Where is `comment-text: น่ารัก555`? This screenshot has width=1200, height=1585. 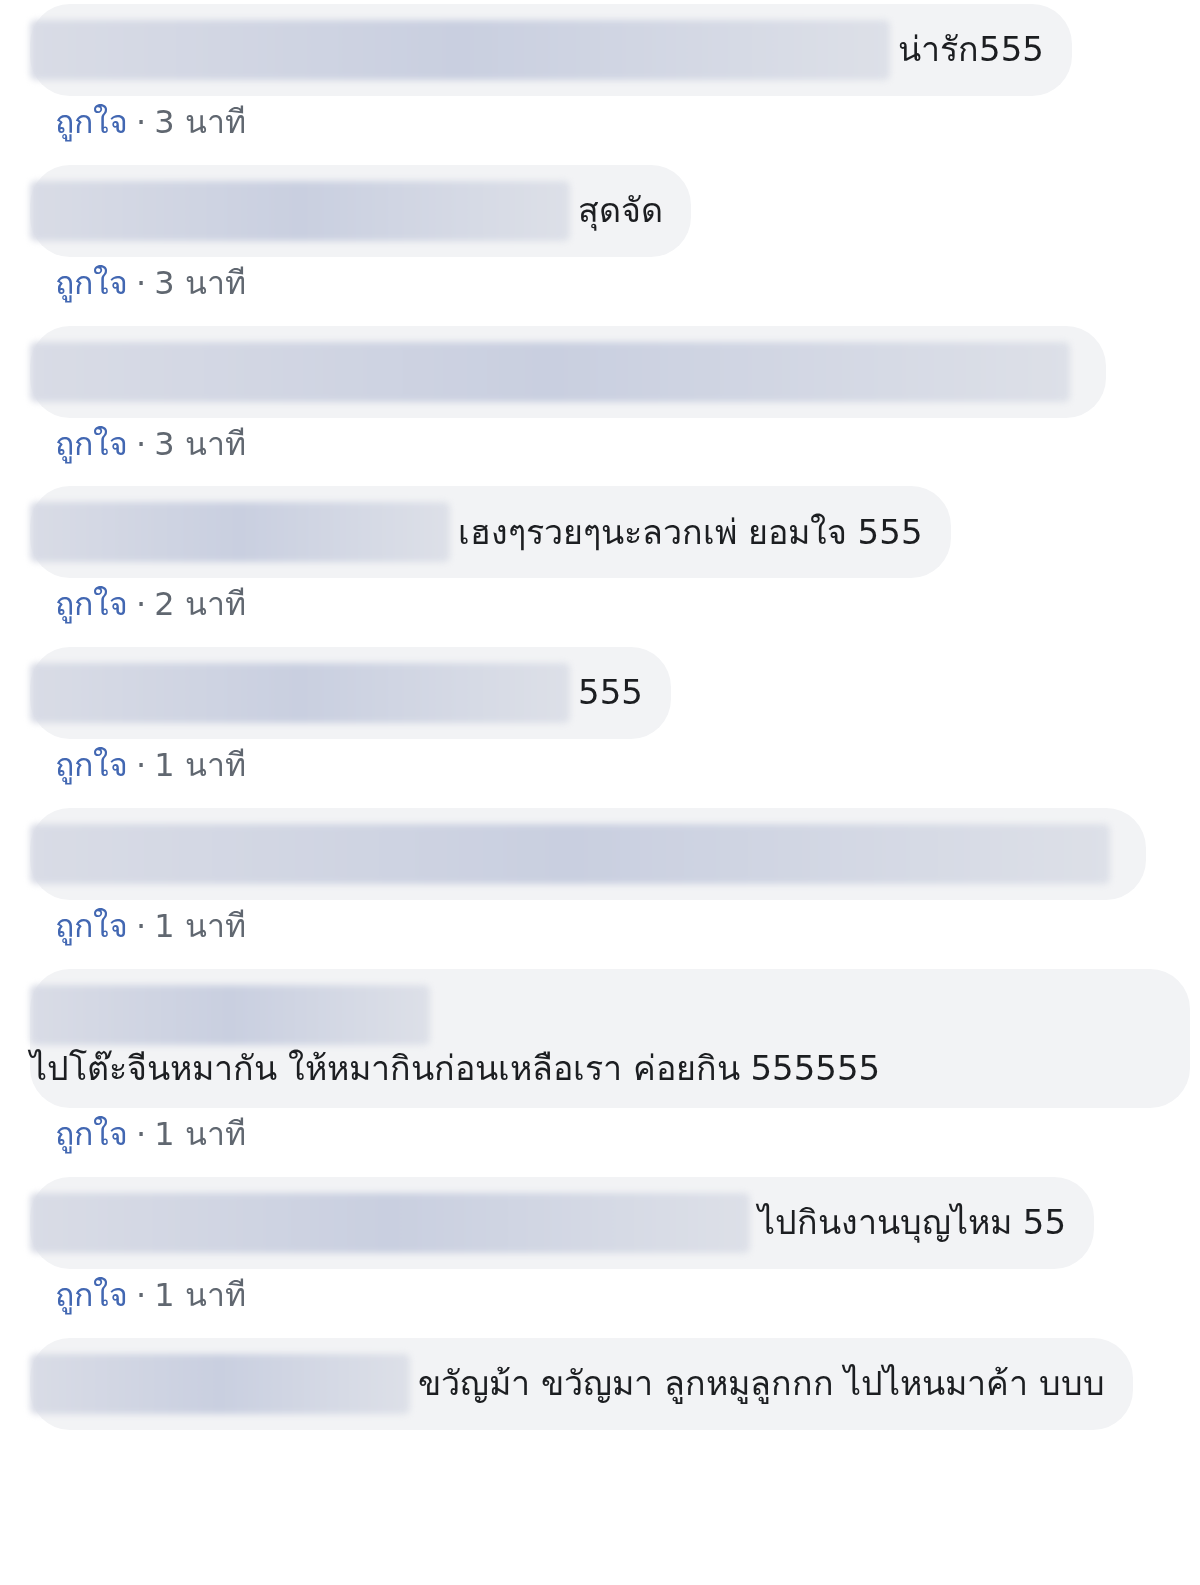
comment-text: น่ารัก555 is located at coordinates (971, 50).